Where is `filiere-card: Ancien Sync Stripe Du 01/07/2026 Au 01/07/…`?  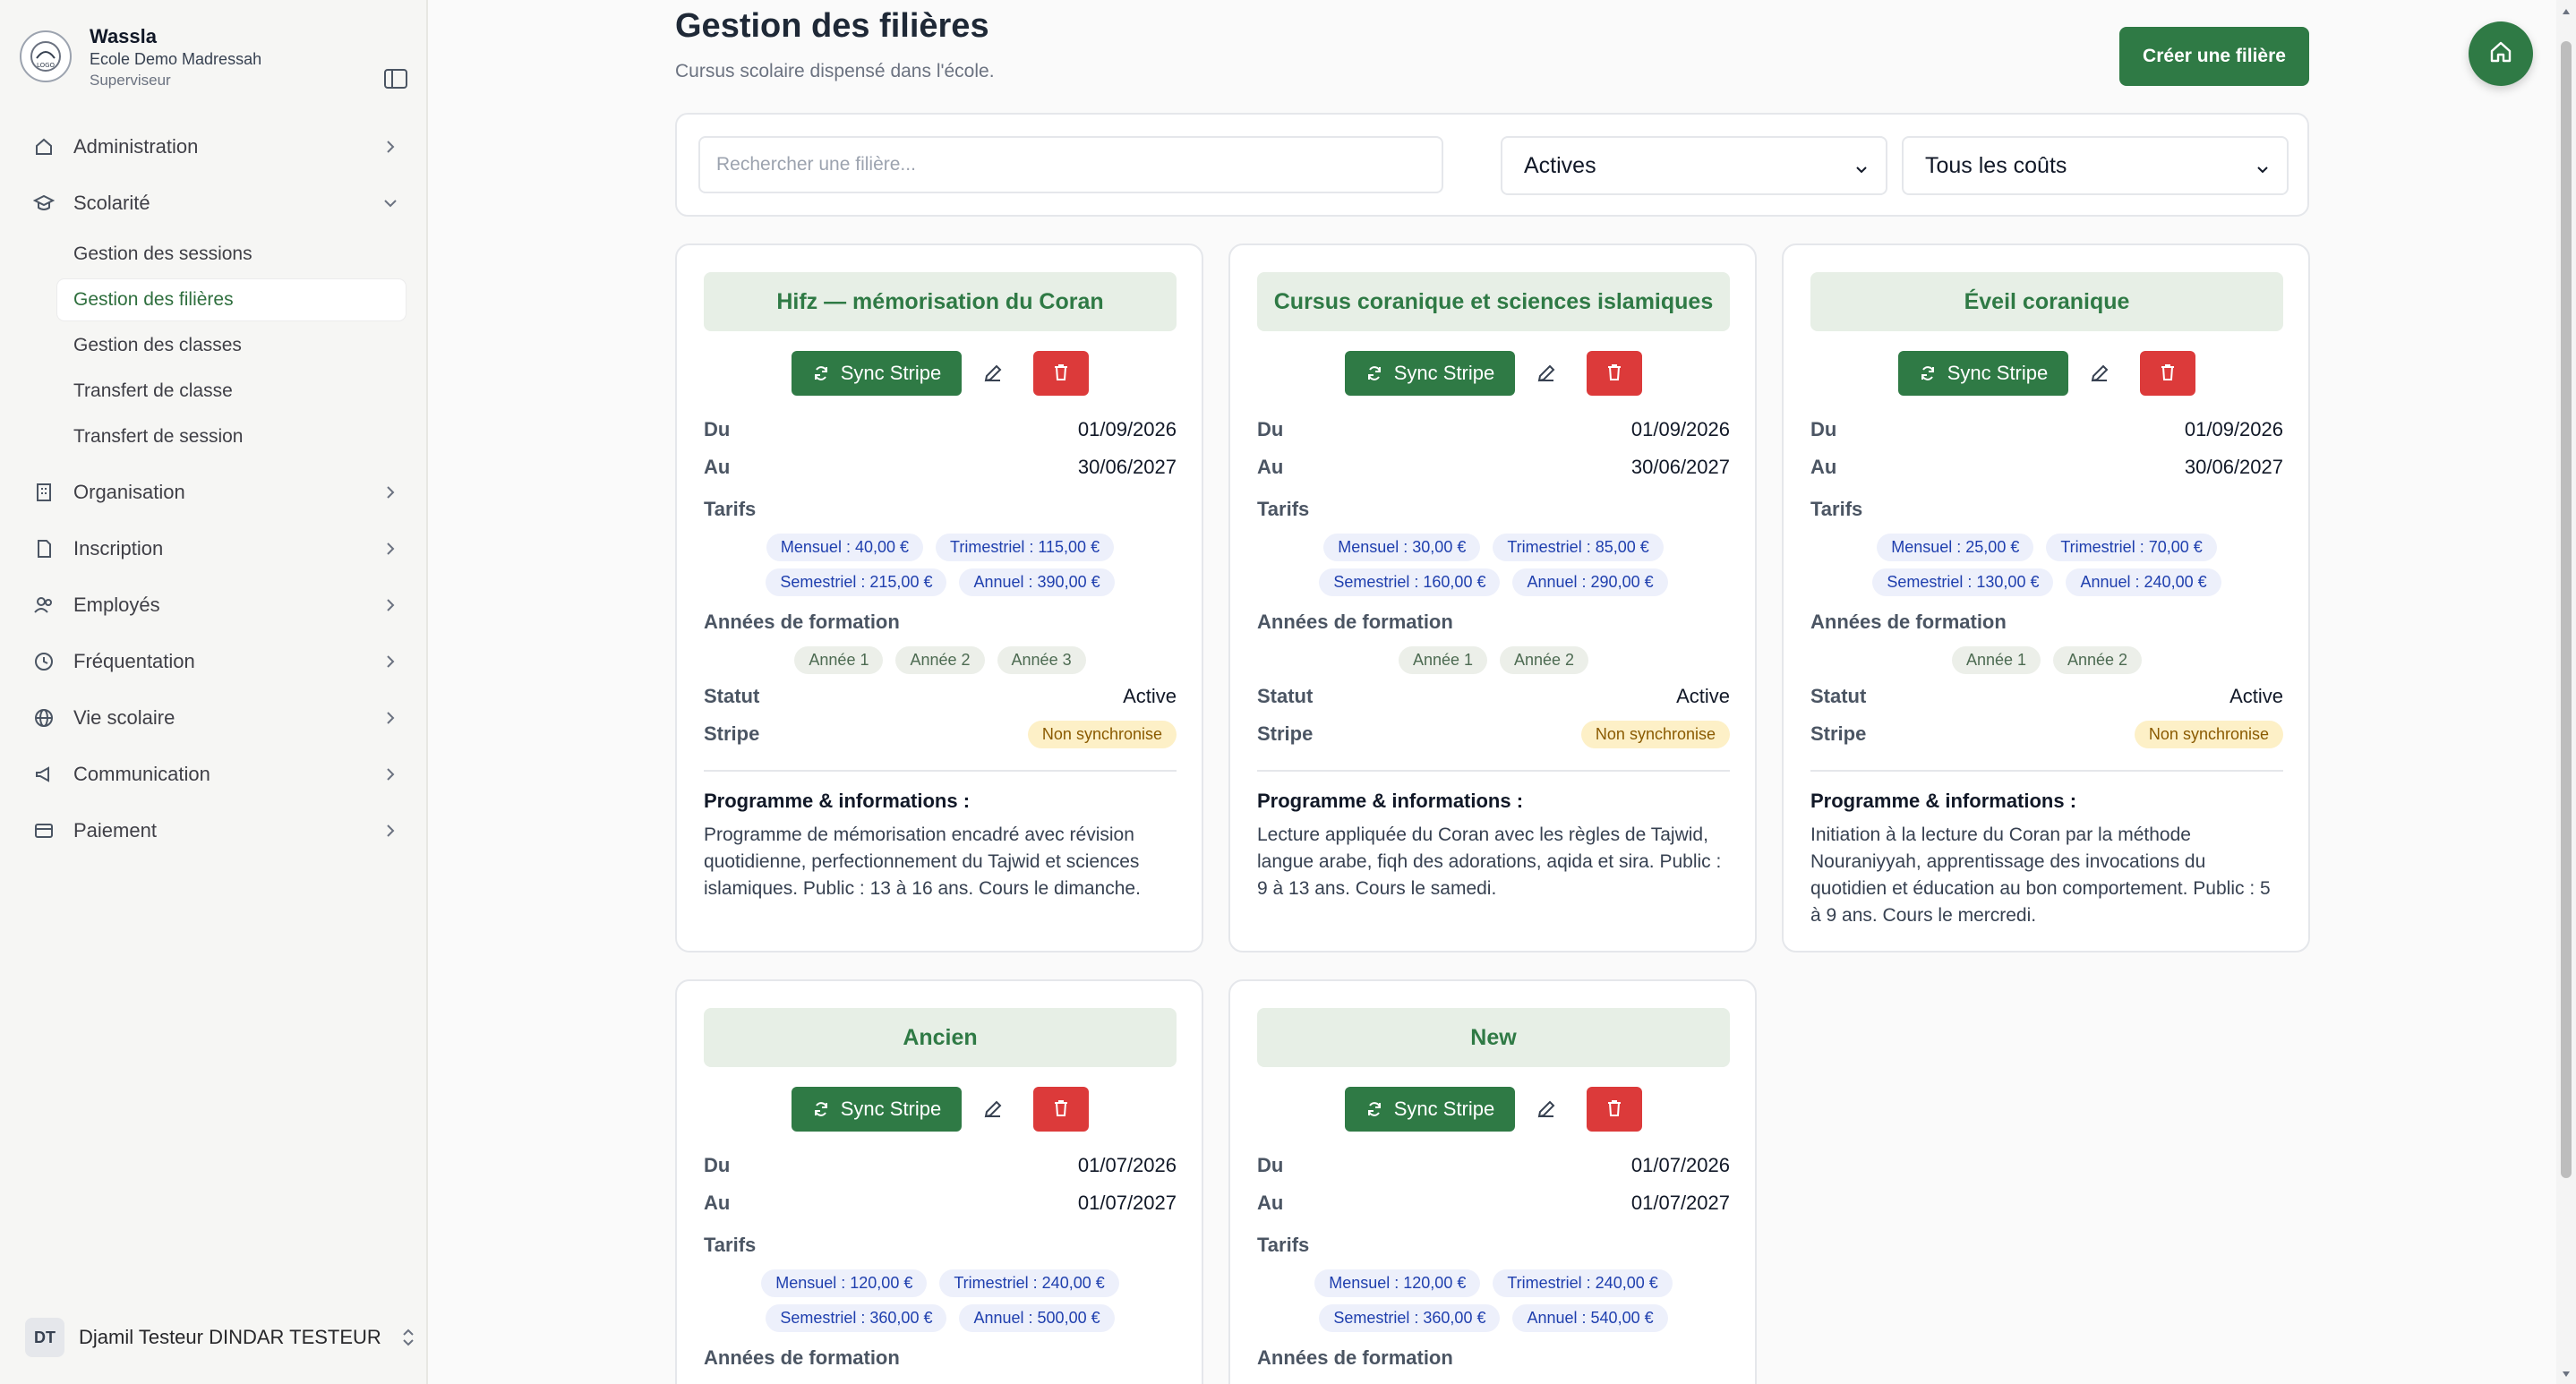
filiere-card: Ancien Sync Stripe Du 01/07/2026 Au 01/07/… is located at coordinates (939, 1181).